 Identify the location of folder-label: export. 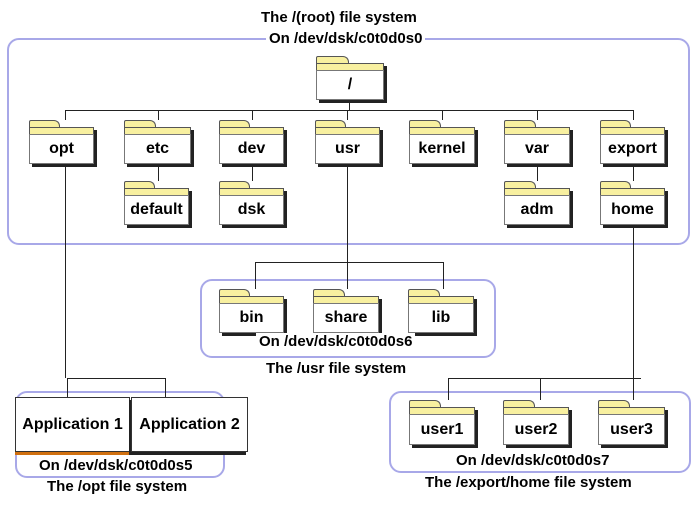
(632, 149).